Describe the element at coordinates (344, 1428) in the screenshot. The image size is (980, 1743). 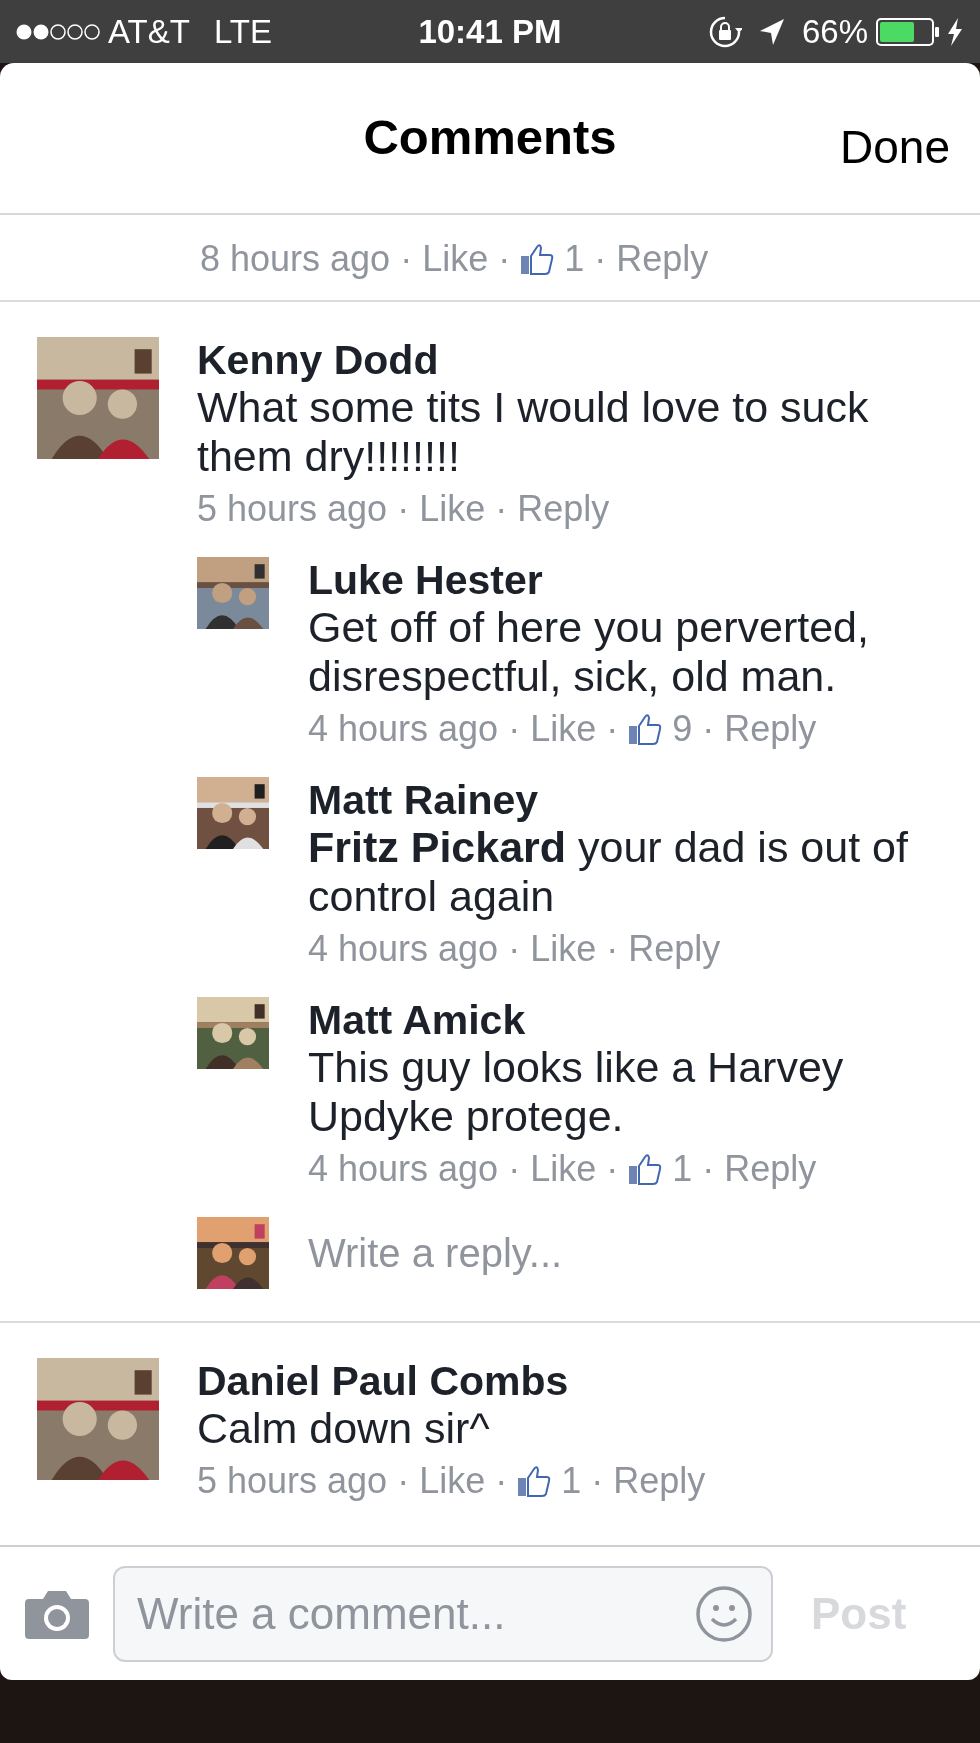
I see `comment-text: Calm down sir^` at that location.